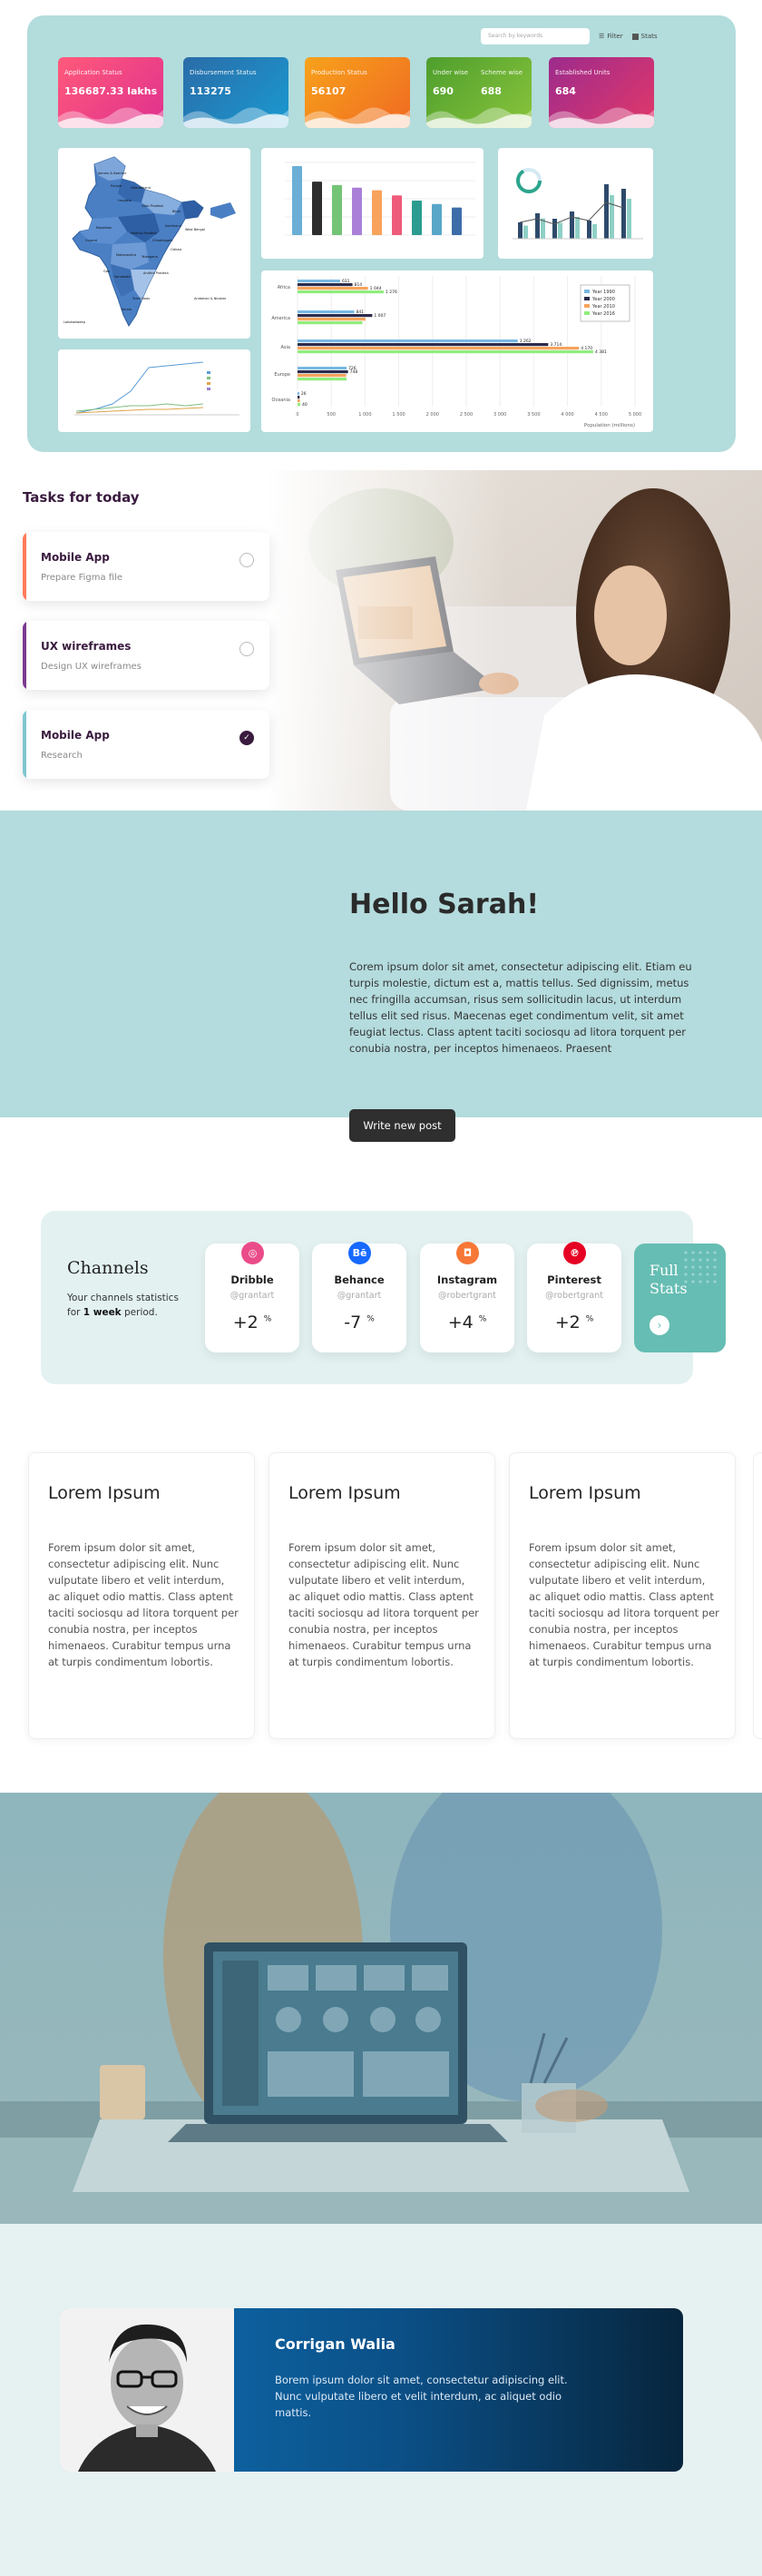 The width and height of the screenshot is (762, 2576). I want to click on task-card: Mobile App Research ✓, so click(146, 744).